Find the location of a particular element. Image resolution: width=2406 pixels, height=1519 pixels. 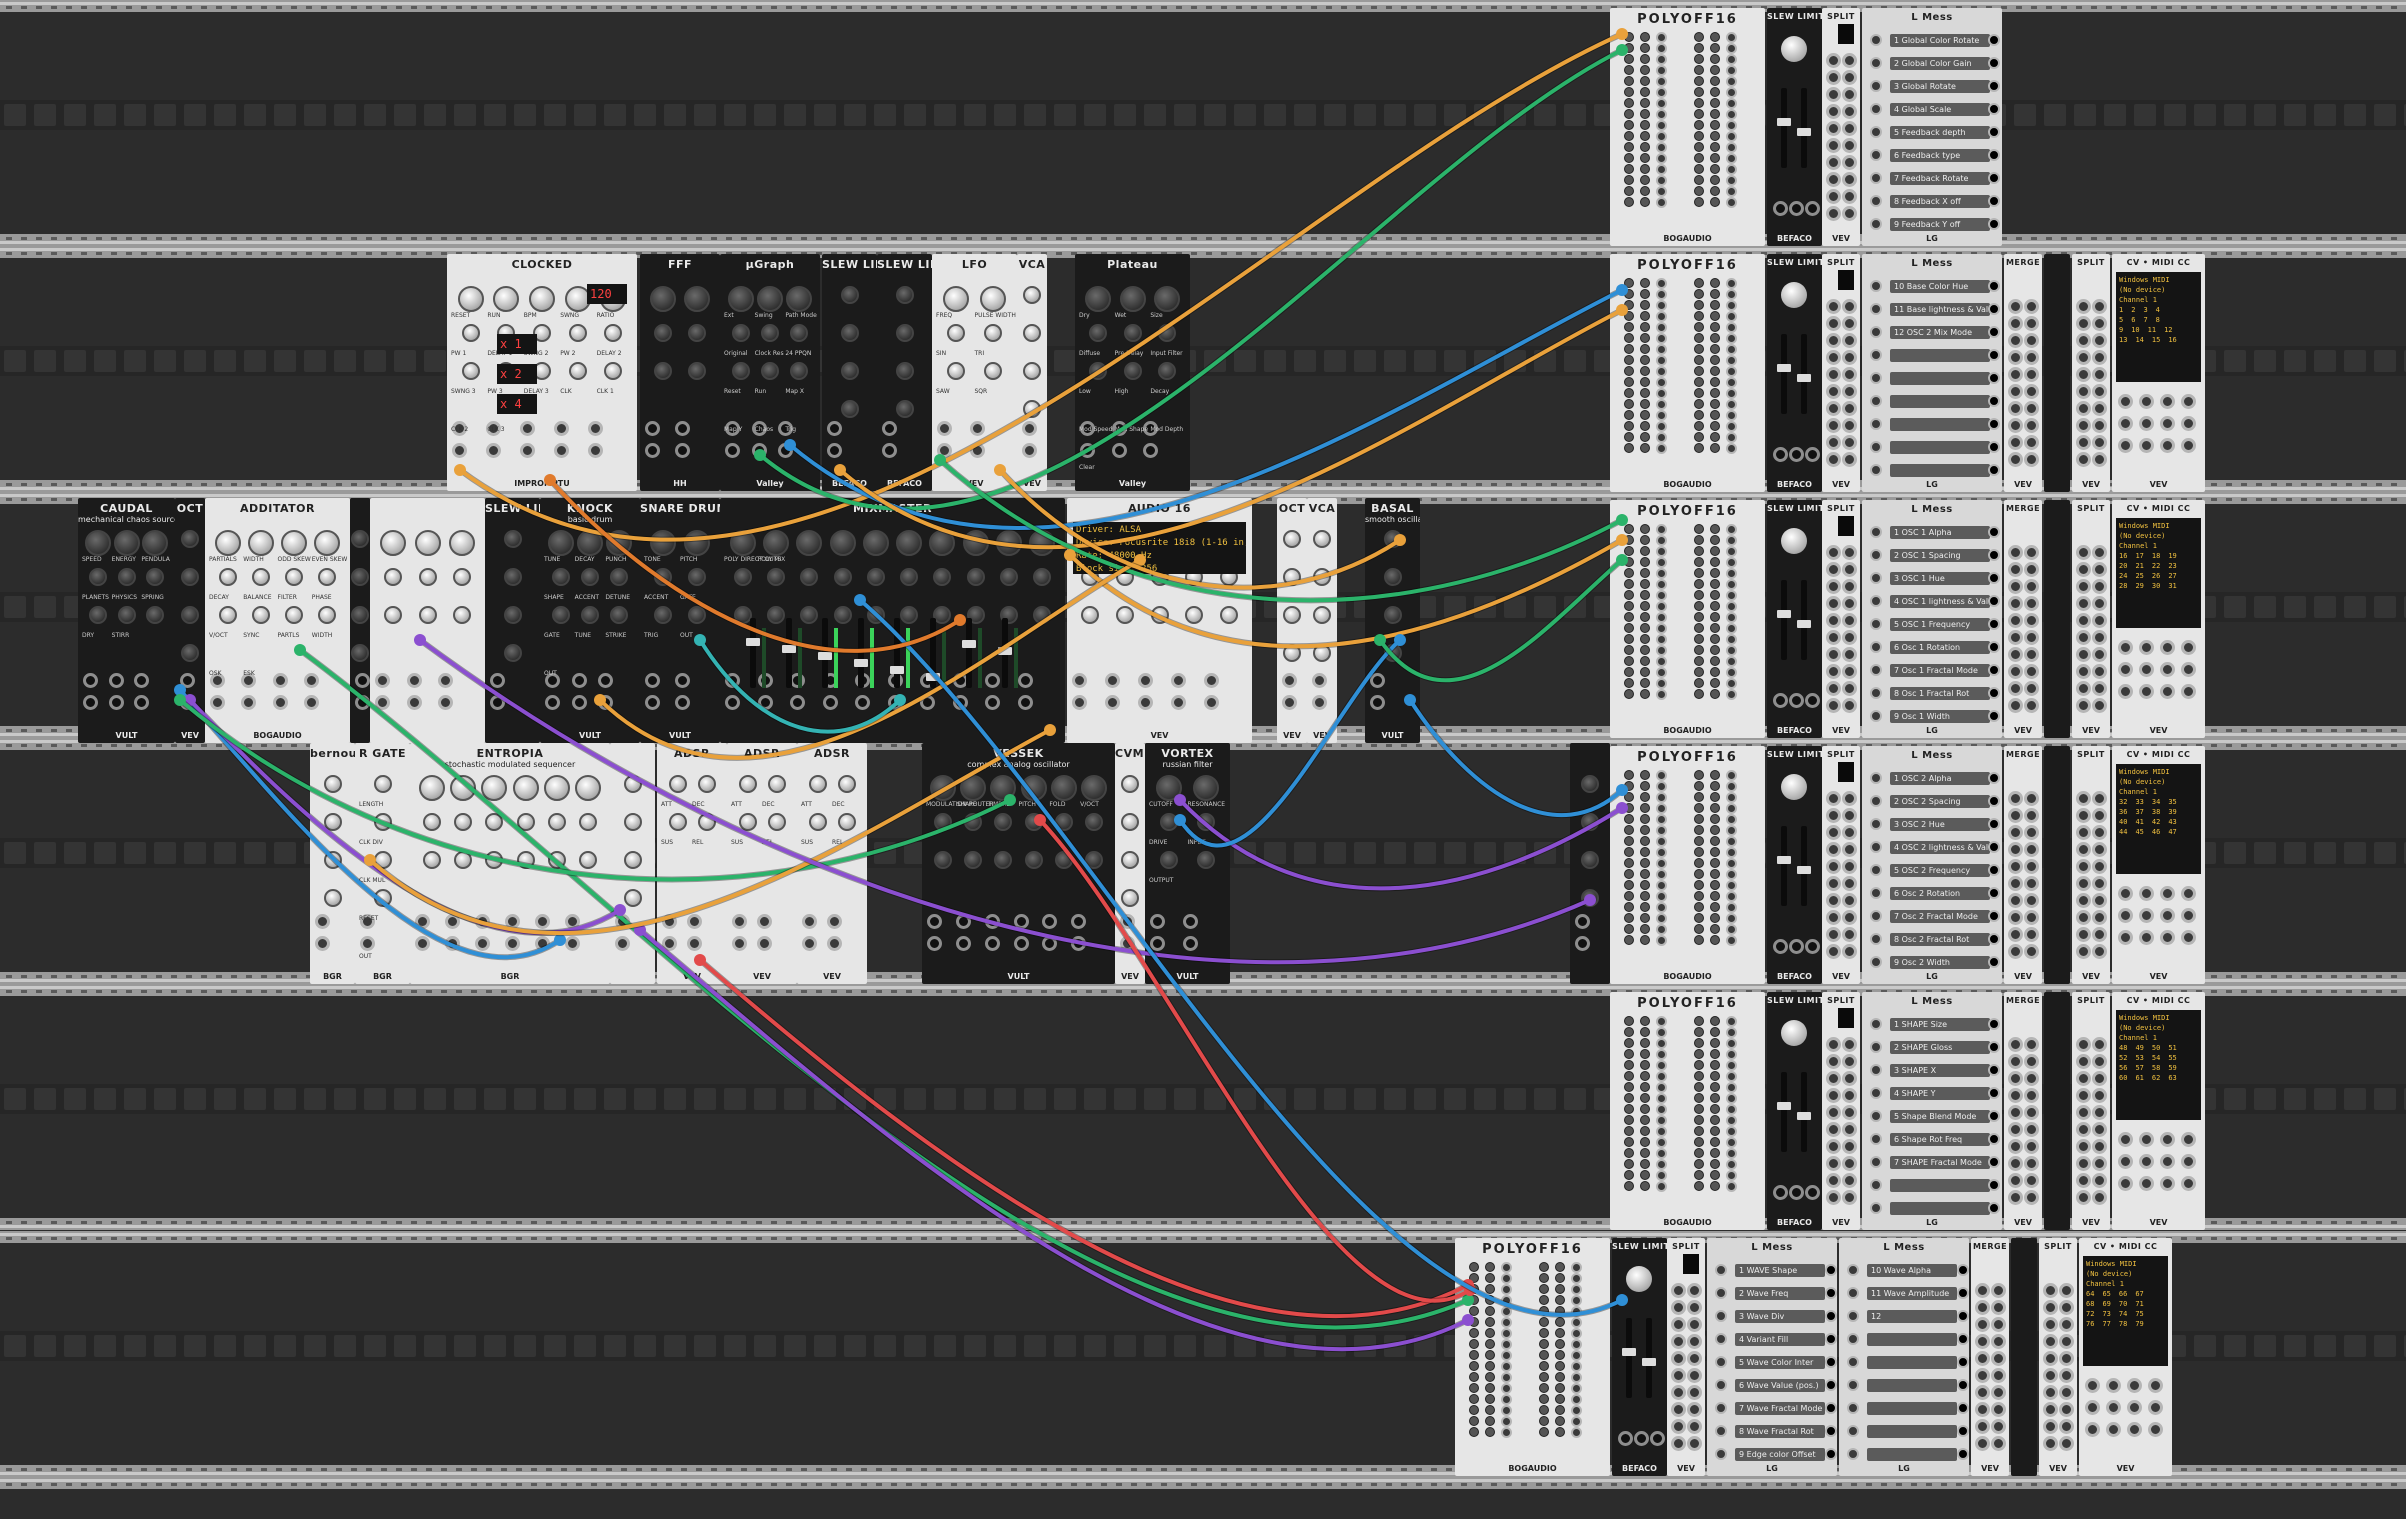

cc-number: 64 is located at coordinates (2090, 1294).